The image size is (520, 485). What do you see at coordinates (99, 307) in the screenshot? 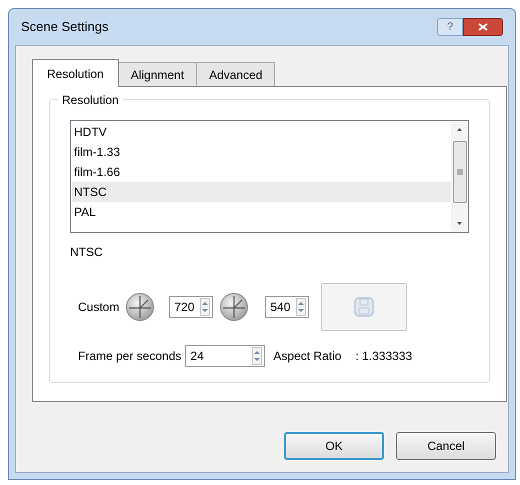
I see `custom-label: Custom` at bounding box center [99, 307].